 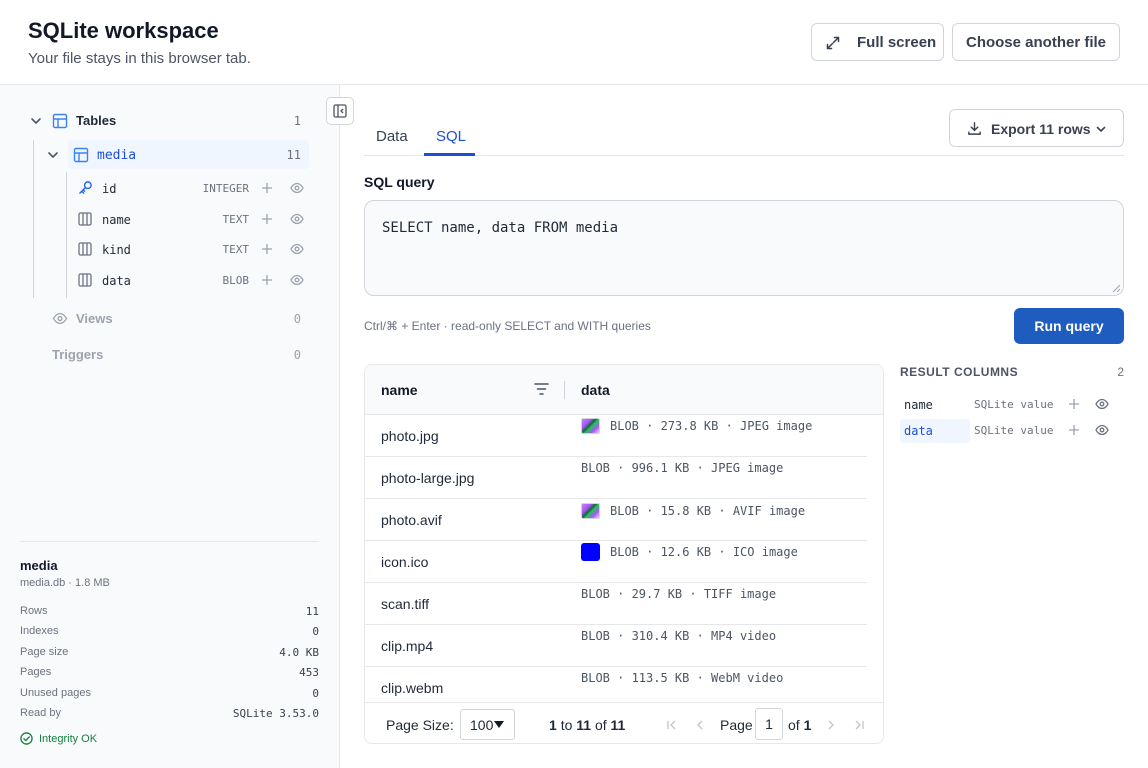 I want to click on stat-value-pages: 453, so click(x=309, y=672).